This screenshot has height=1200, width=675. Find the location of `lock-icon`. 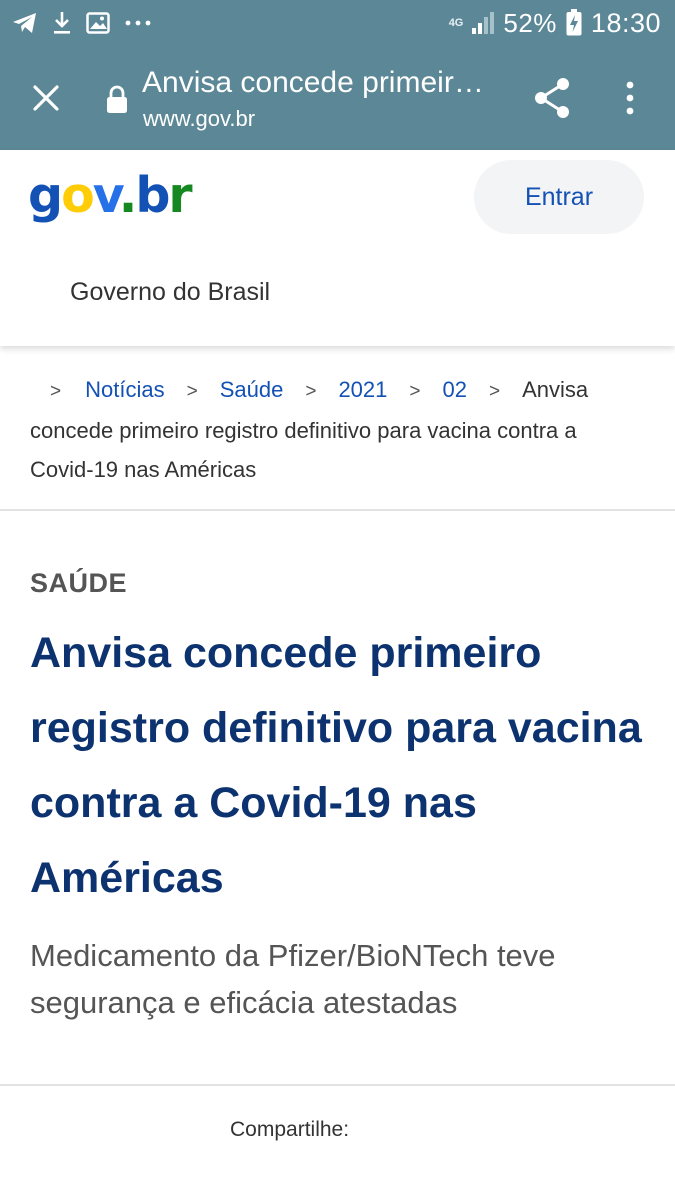

lock-icon is located at coordinates (117, 99).